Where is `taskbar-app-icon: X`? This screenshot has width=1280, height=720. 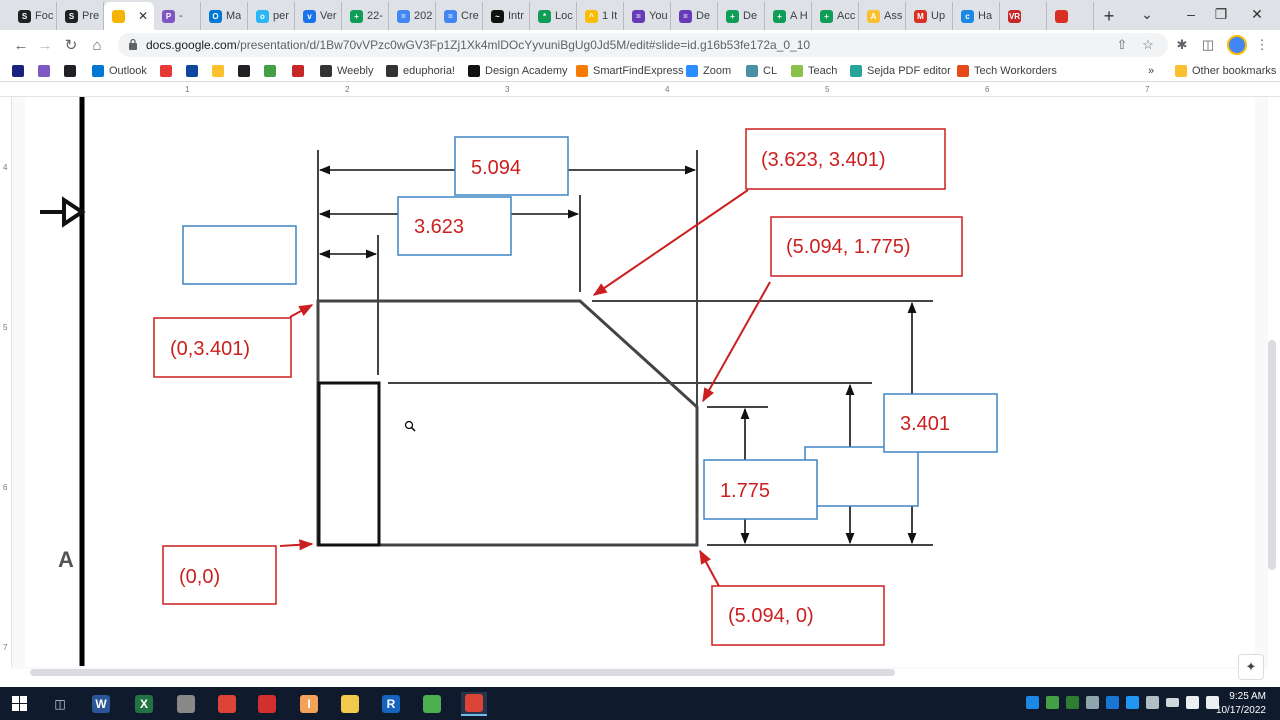
taskbar-app-icon: X is located at coordinates (144, 704).